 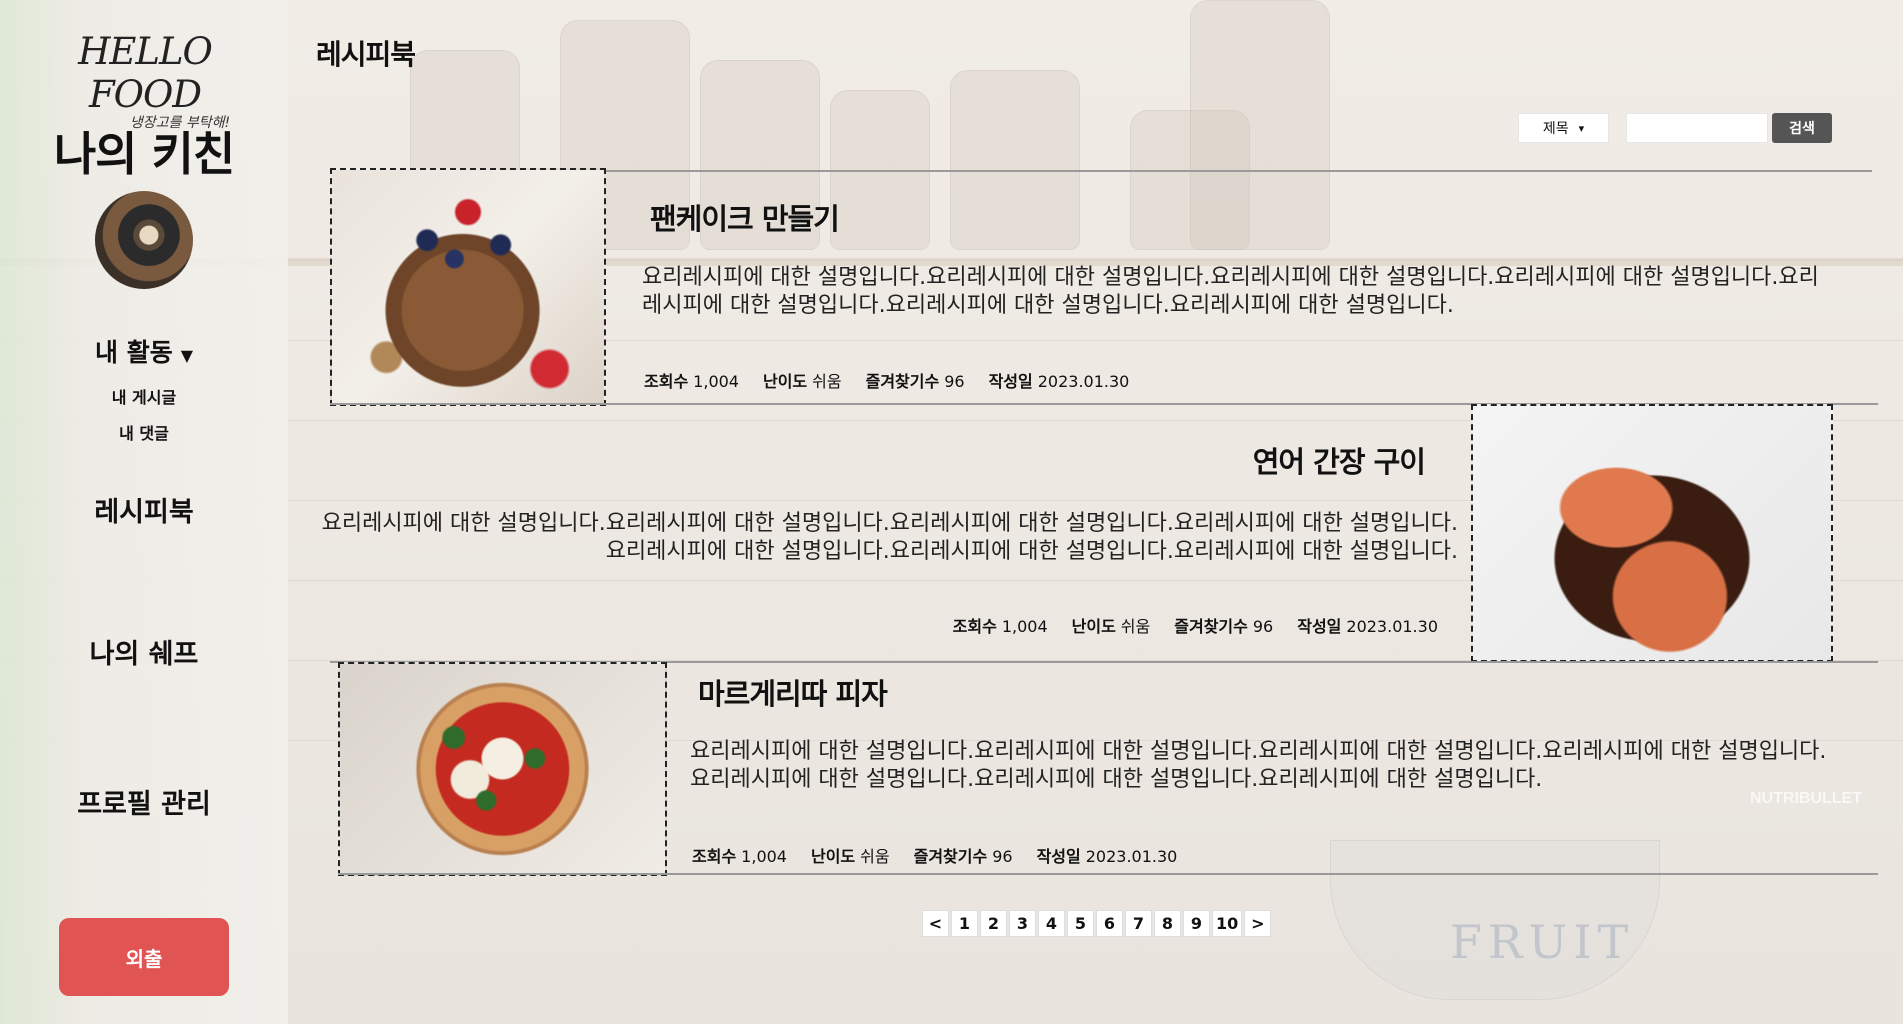 What do you see at coordinates (1109, 923) in the screenshot?
I see `page-button: 6` at bounding box center [1109, 923].